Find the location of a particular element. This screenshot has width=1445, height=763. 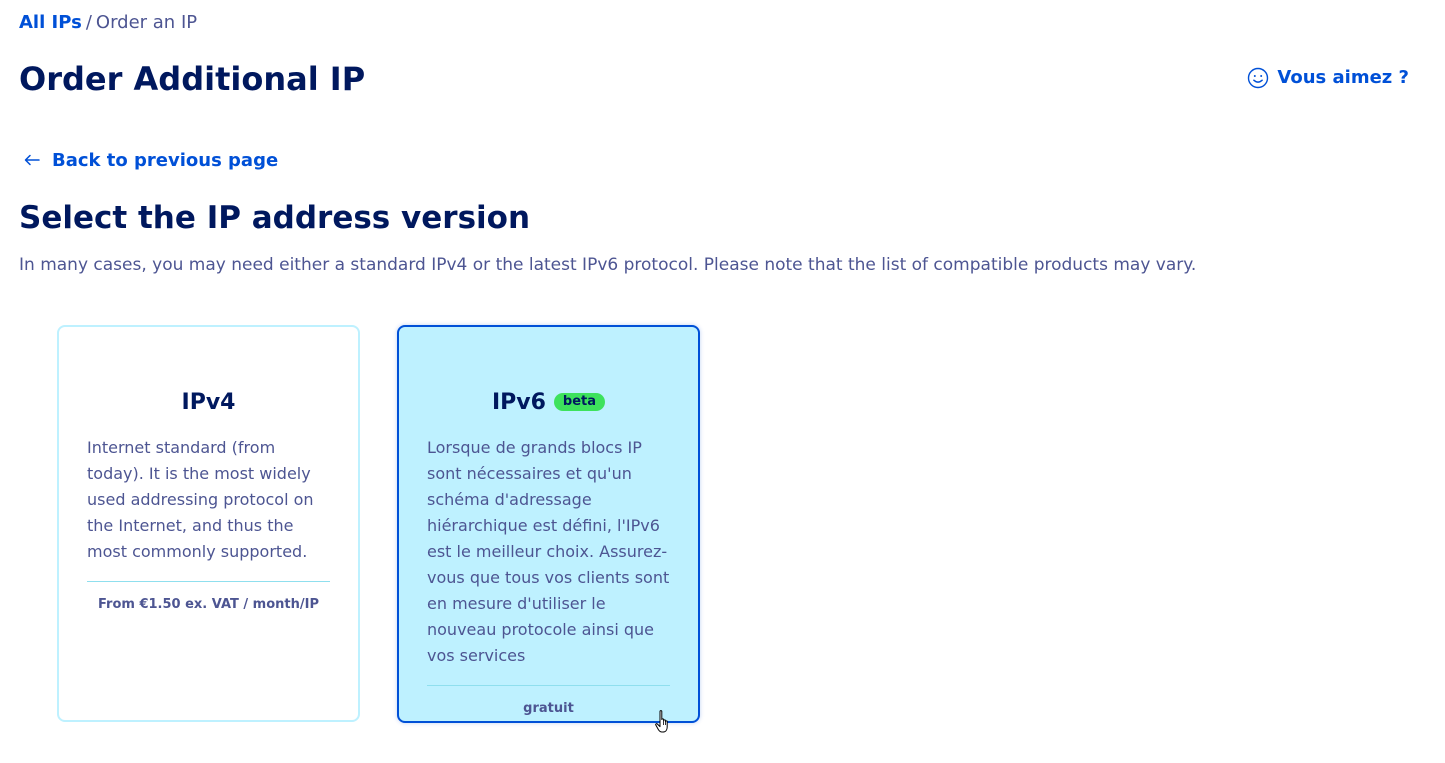

breadcrumb-link-all-ips: All IPs is located at coordinates (50, 22).